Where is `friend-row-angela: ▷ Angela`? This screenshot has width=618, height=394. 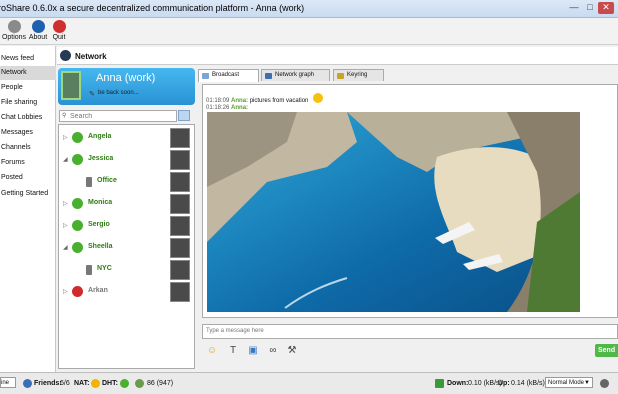
friend-row-angela: ▷ Angela is located at coordinates (125, 138).